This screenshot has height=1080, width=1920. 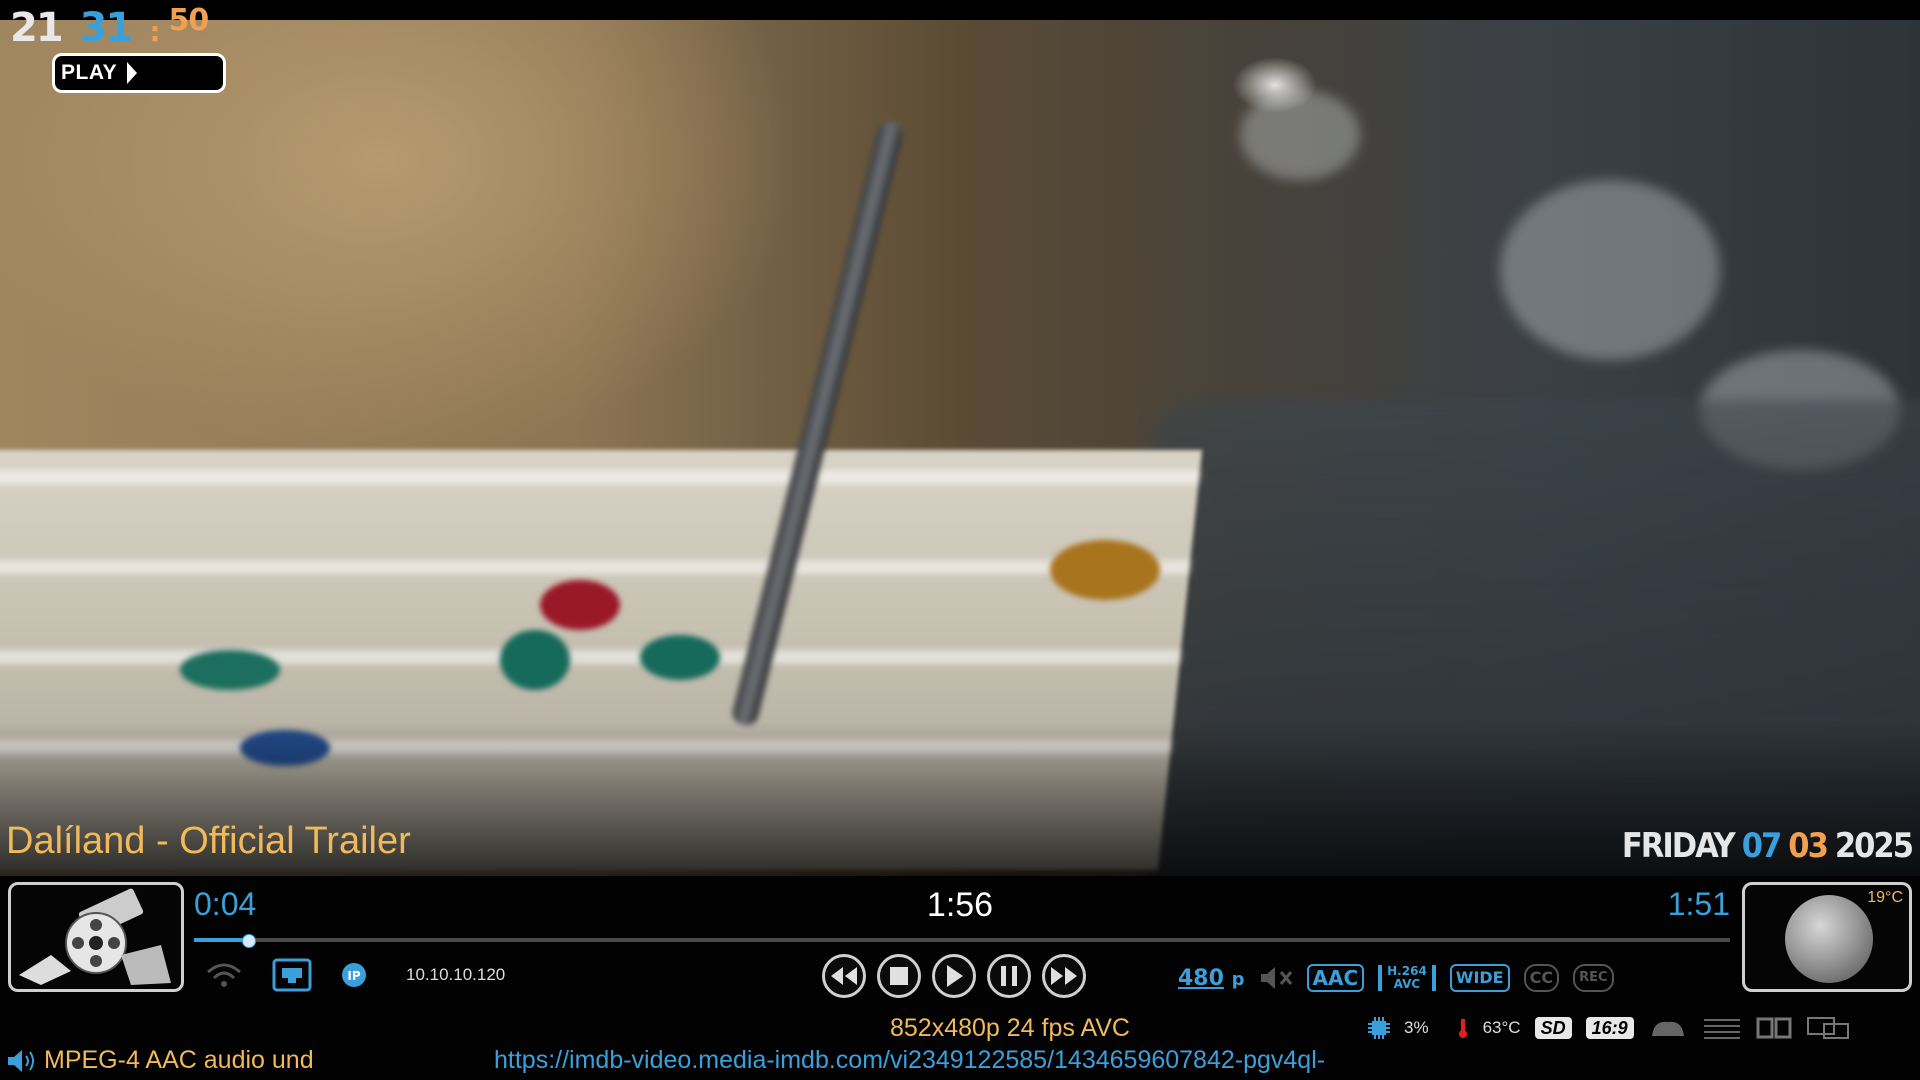 What do you see at coordinates (1501, 1027) in the screenshot?
I see `cpu-temperature: 63°C` at bounding box center [1501, 1027].